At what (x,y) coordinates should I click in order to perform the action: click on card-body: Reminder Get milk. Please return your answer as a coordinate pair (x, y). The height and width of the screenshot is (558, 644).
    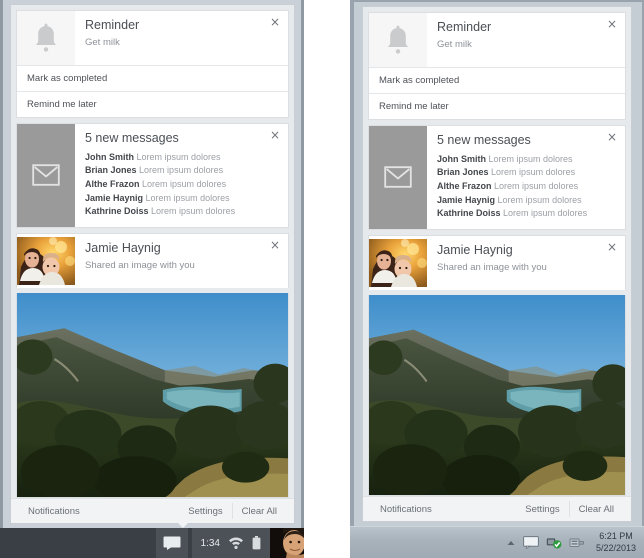
    Looking at the image, I should click on (526, 40).